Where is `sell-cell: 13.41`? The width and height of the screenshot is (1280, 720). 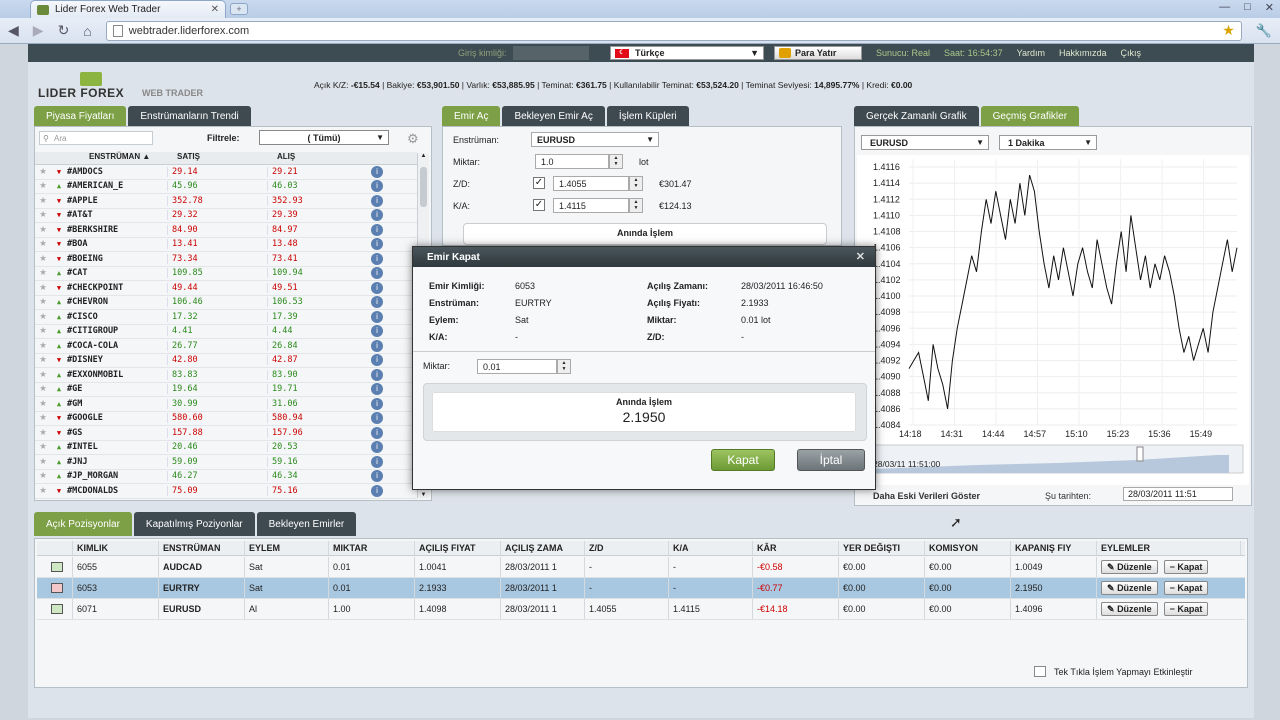 sell-cell: 13.41 is located at coordinates (192, 244).